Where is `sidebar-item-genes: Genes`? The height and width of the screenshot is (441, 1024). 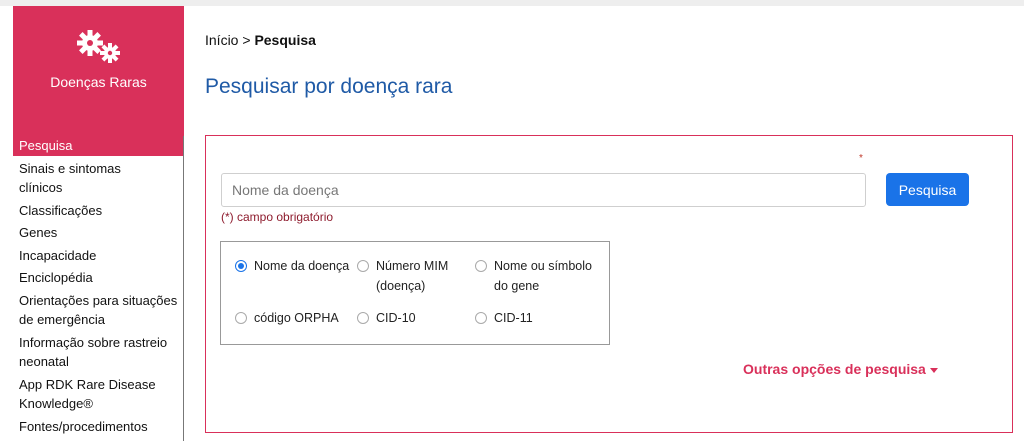
sidebar-item-genes: Genes is located at coordinates (98, 233).